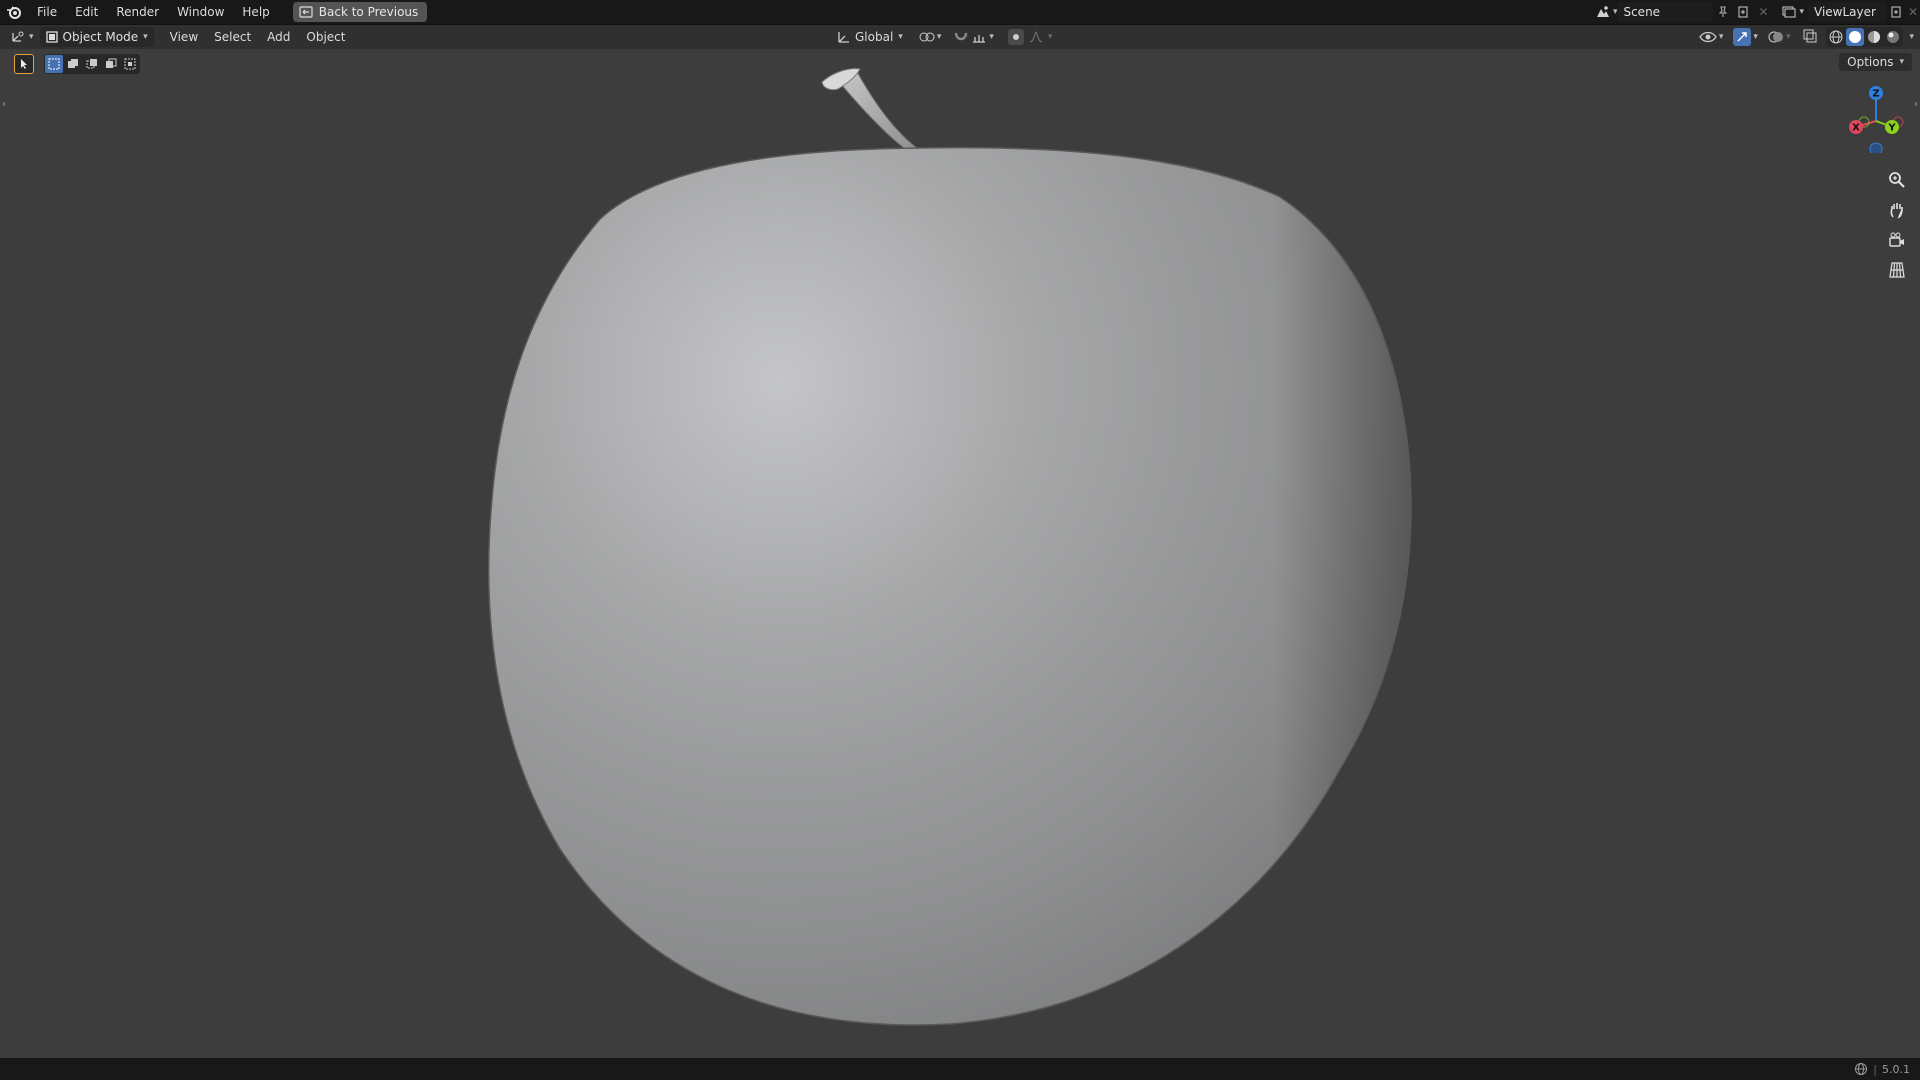 The height and width of the screenshot is (1080, 1920). I want to click on pin-icon, so click(1723, 12).